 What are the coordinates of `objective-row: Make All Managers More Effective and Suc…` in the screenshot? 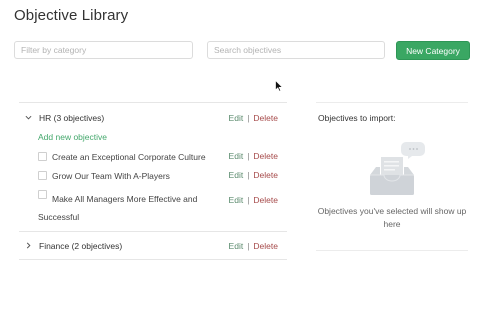 It's located at (153, 204).